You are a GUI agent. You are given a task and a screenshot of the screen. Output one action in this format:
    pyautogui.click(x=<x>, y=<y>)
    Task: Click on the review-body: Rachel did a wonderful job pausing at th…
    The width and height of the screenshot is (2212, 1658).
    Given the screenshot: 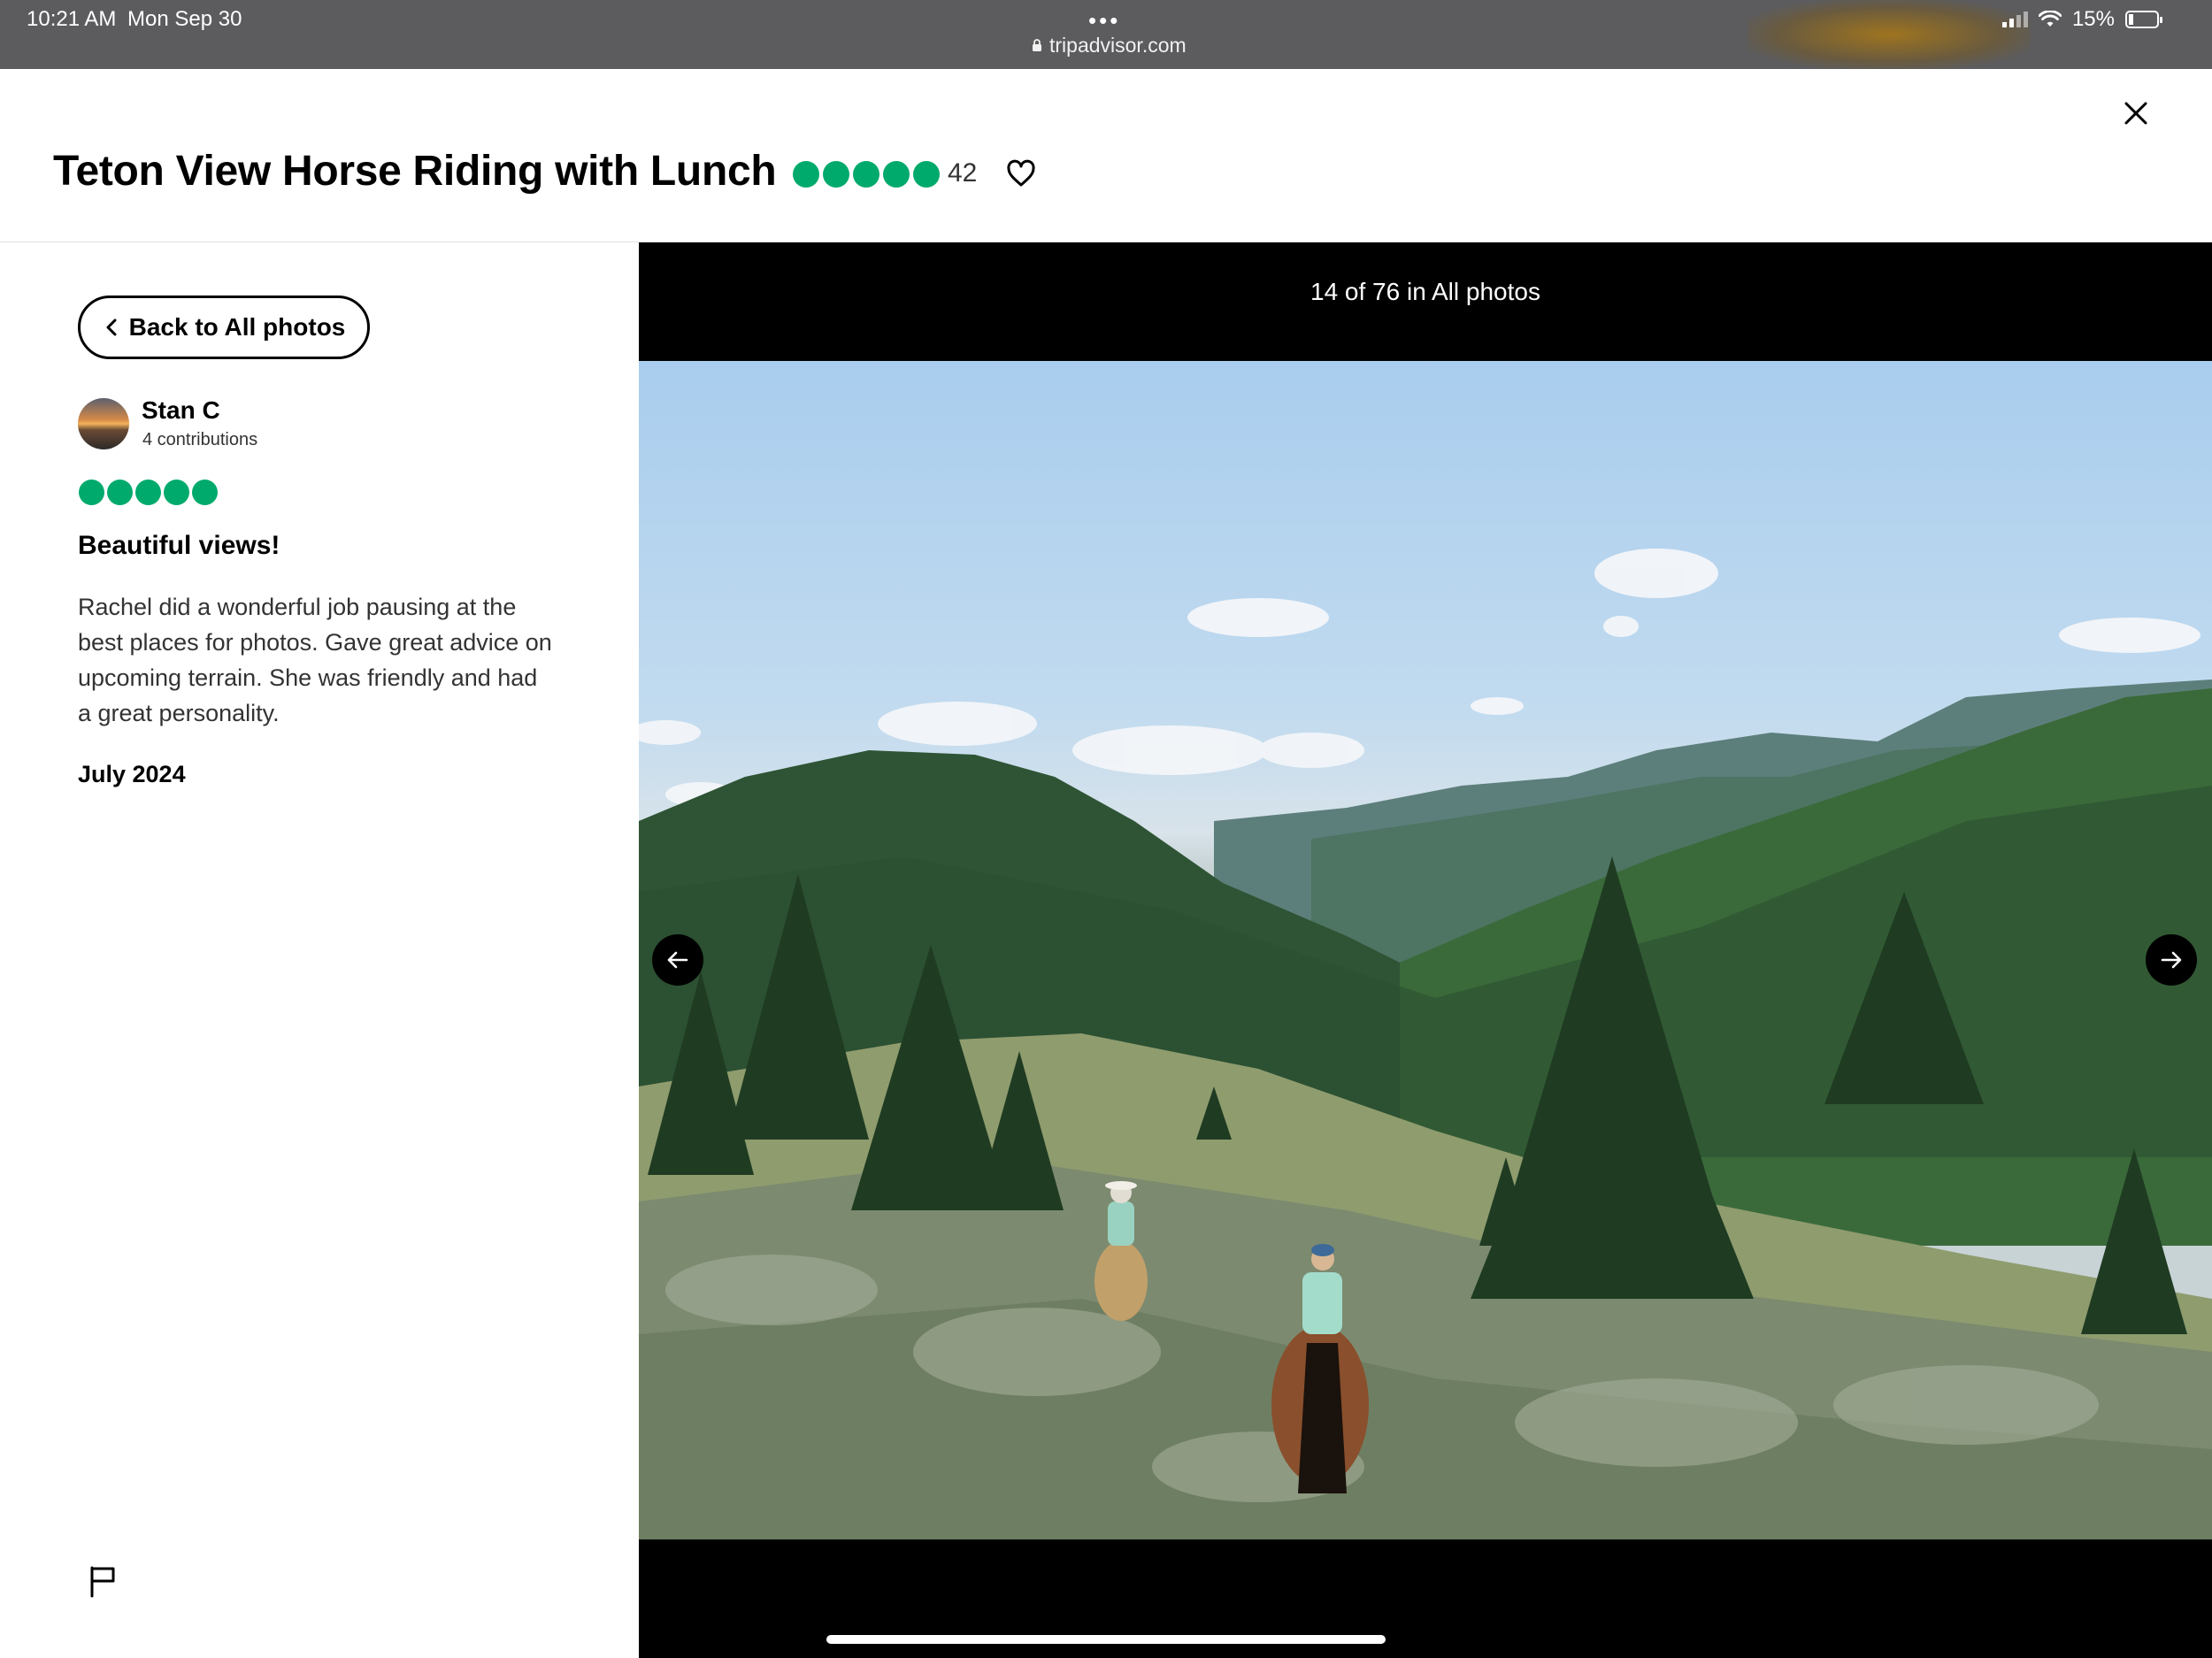 What is the action you would take?
    pyautogui.click(x=315, y=660)
    